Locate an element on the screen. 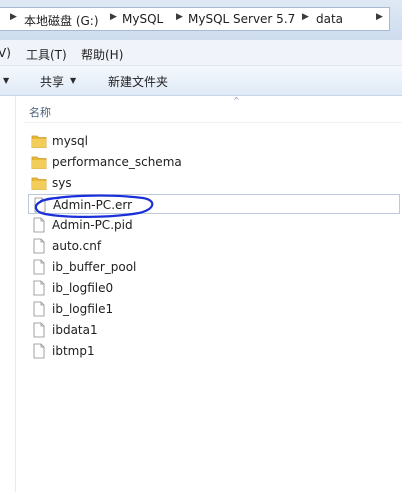 This screenshot has height=492, width=402. file-row-selected: Admin-PC.err is located at coordinates (214, 204).